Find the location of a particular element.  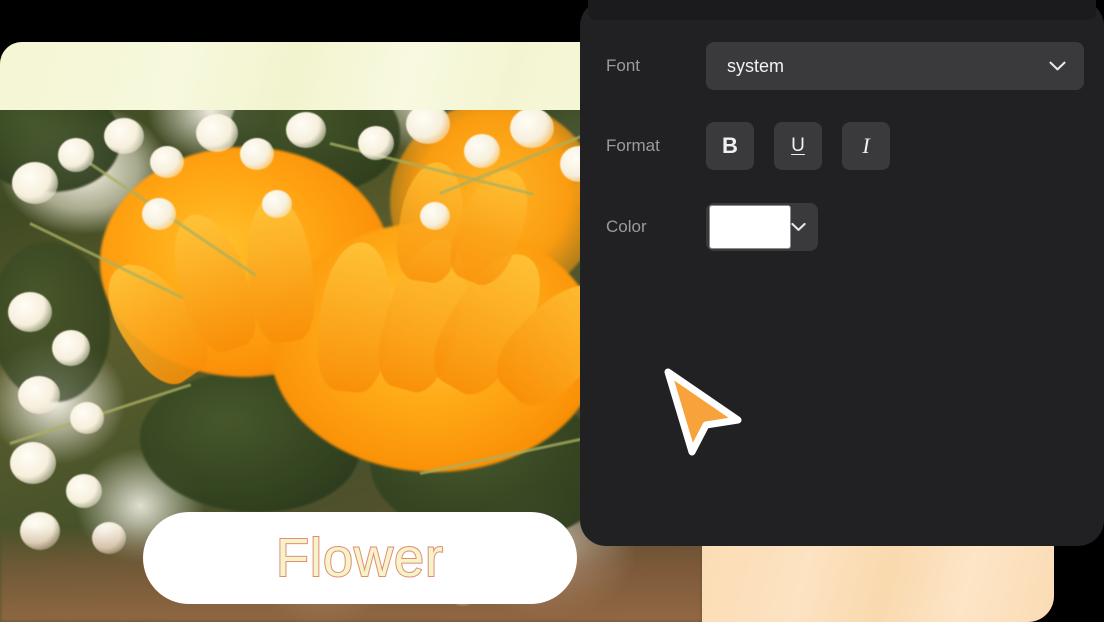

color-row: Color is located at coordinates (845, 227).